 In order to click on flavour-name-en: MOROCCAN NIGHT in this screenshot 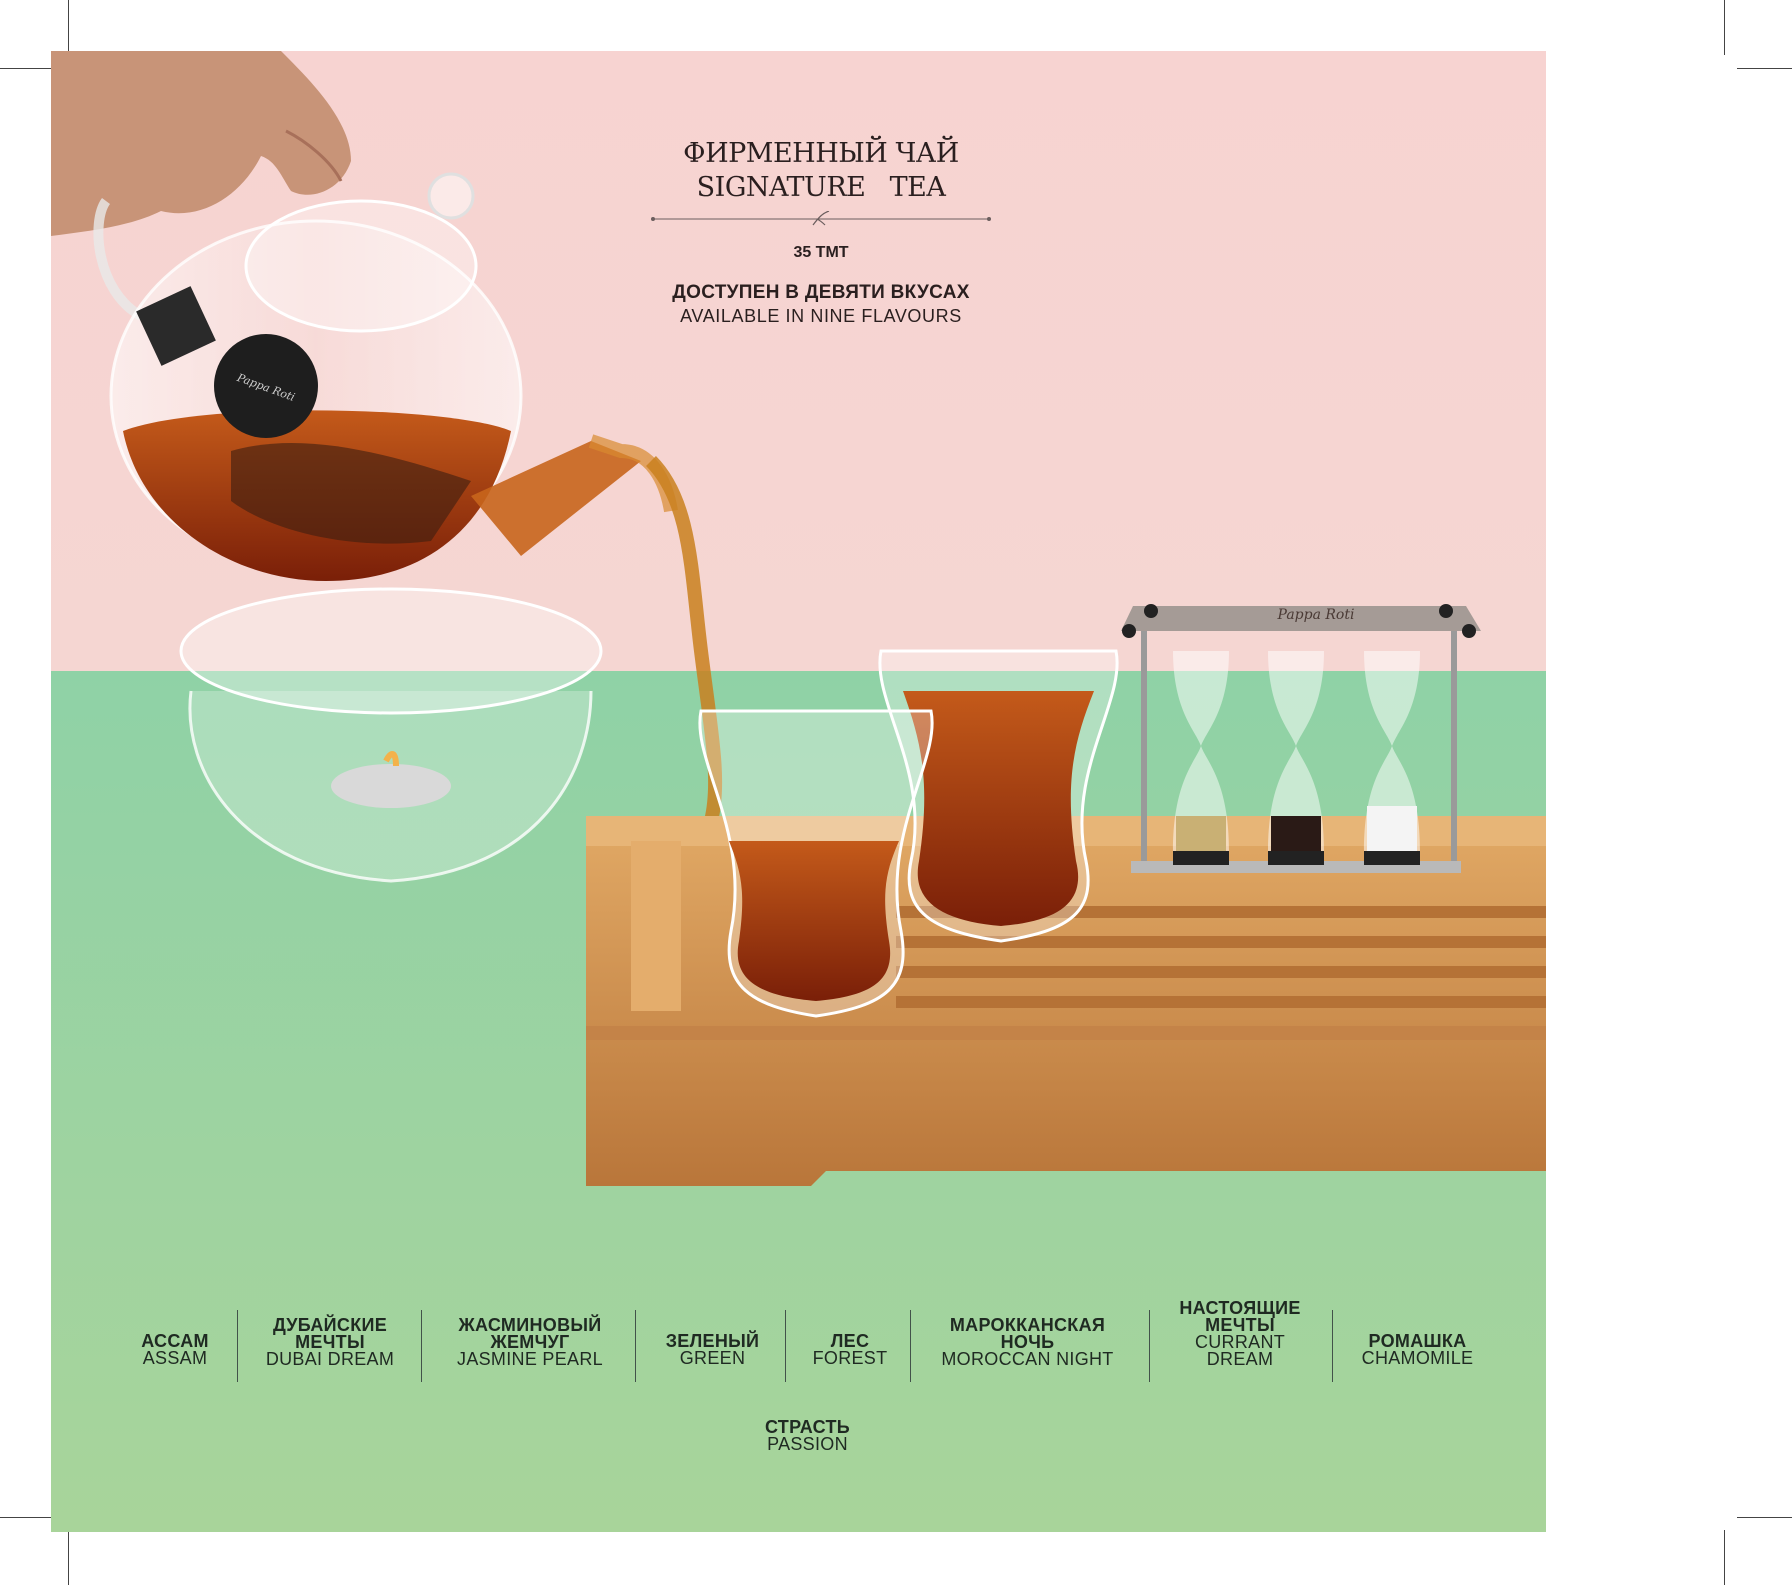, I will do `click(1027, 1359)`.